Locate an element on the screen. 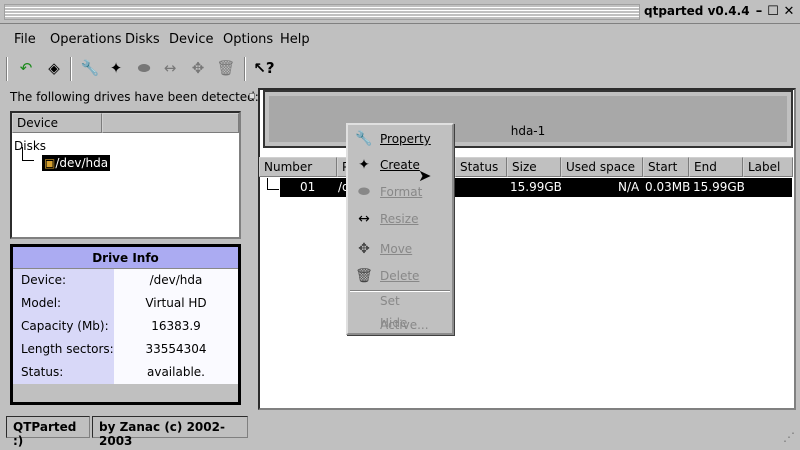  cell-size: 15.99GB is located at coordinates (536, 187).